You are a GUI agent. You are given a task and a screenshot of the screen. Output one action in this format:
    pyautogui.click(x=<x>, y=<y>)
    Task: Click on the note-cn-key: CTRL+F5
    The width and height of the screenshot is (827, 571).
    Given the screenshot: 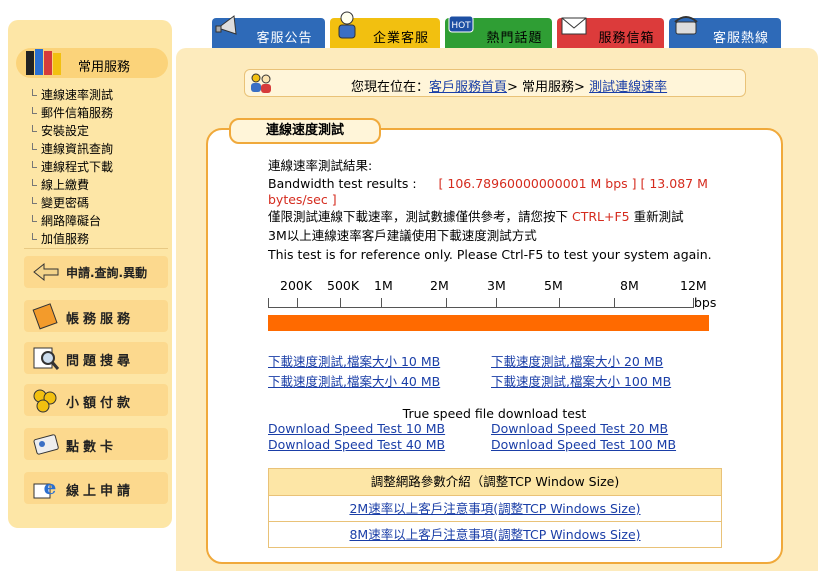 What is the action you would take?
    pyautogui.click(x=601, y=216)
    